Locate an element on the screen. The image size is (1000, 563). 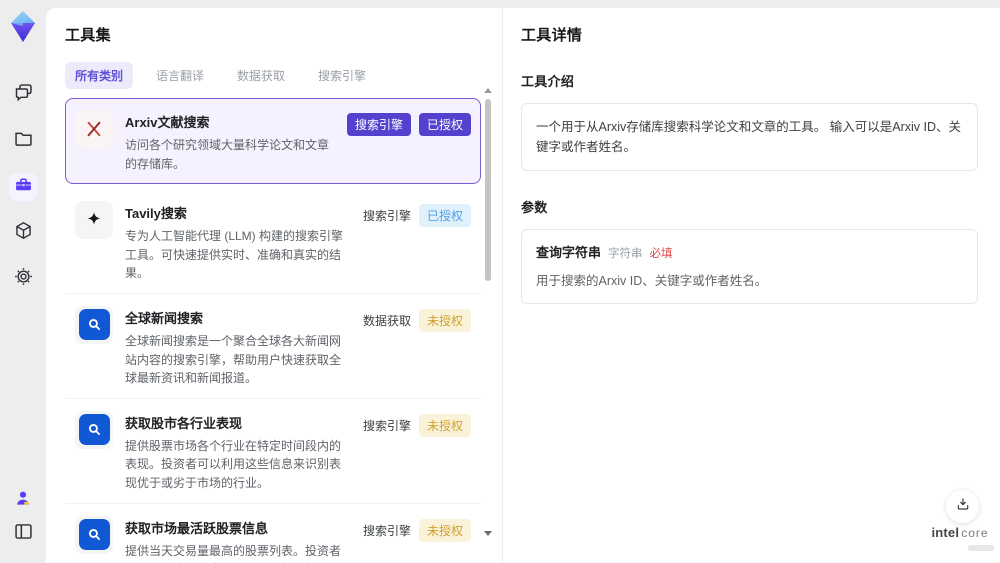
sidebar-item-settings is located at coordinates (23, 279).